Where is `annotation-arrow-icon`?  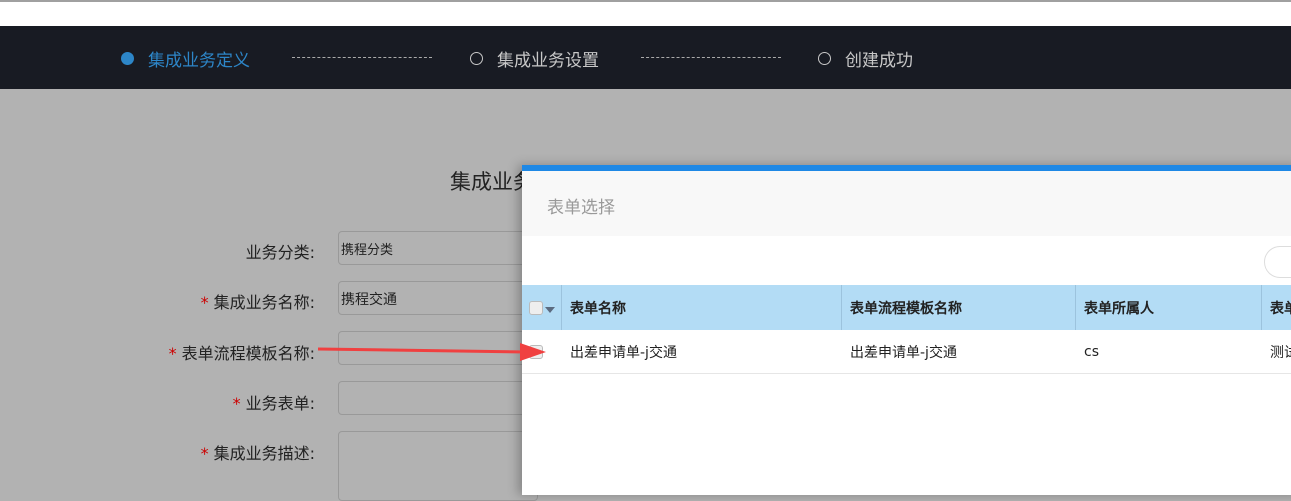
annotation-arrow-icon is located at coordinates (431, 352).